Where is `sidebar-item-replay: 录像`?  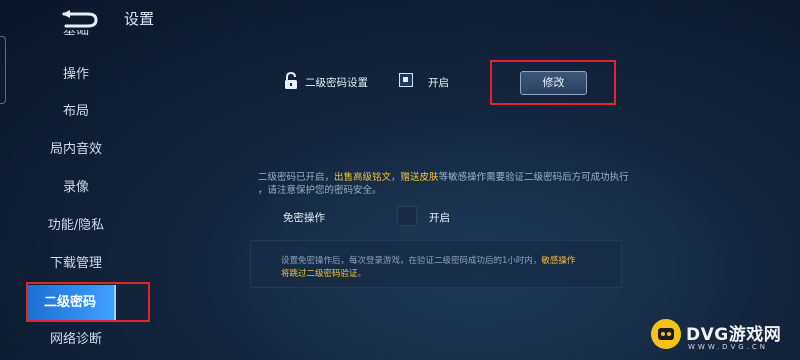 sidebar-item-replay: 录像 is located at coordinates (75, 188).